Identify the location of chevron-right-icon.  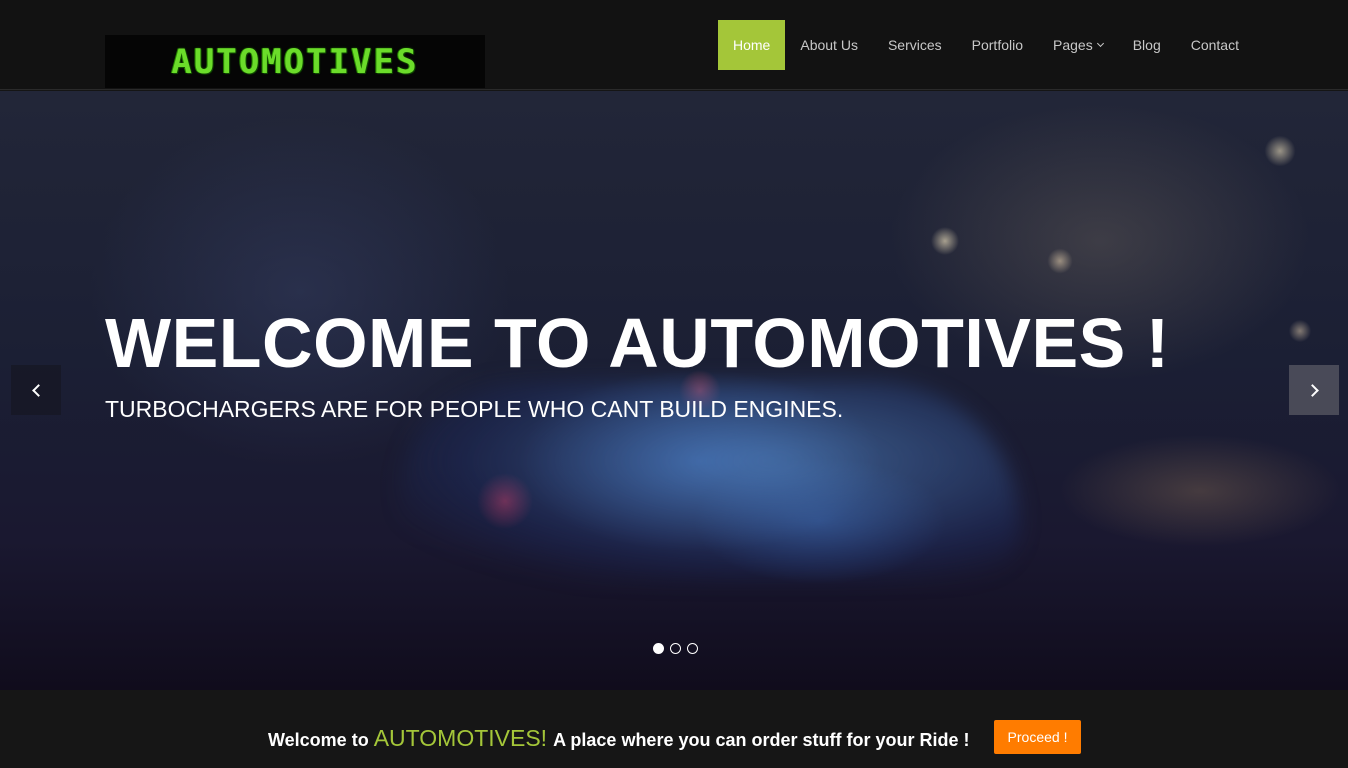
(1312, 390).